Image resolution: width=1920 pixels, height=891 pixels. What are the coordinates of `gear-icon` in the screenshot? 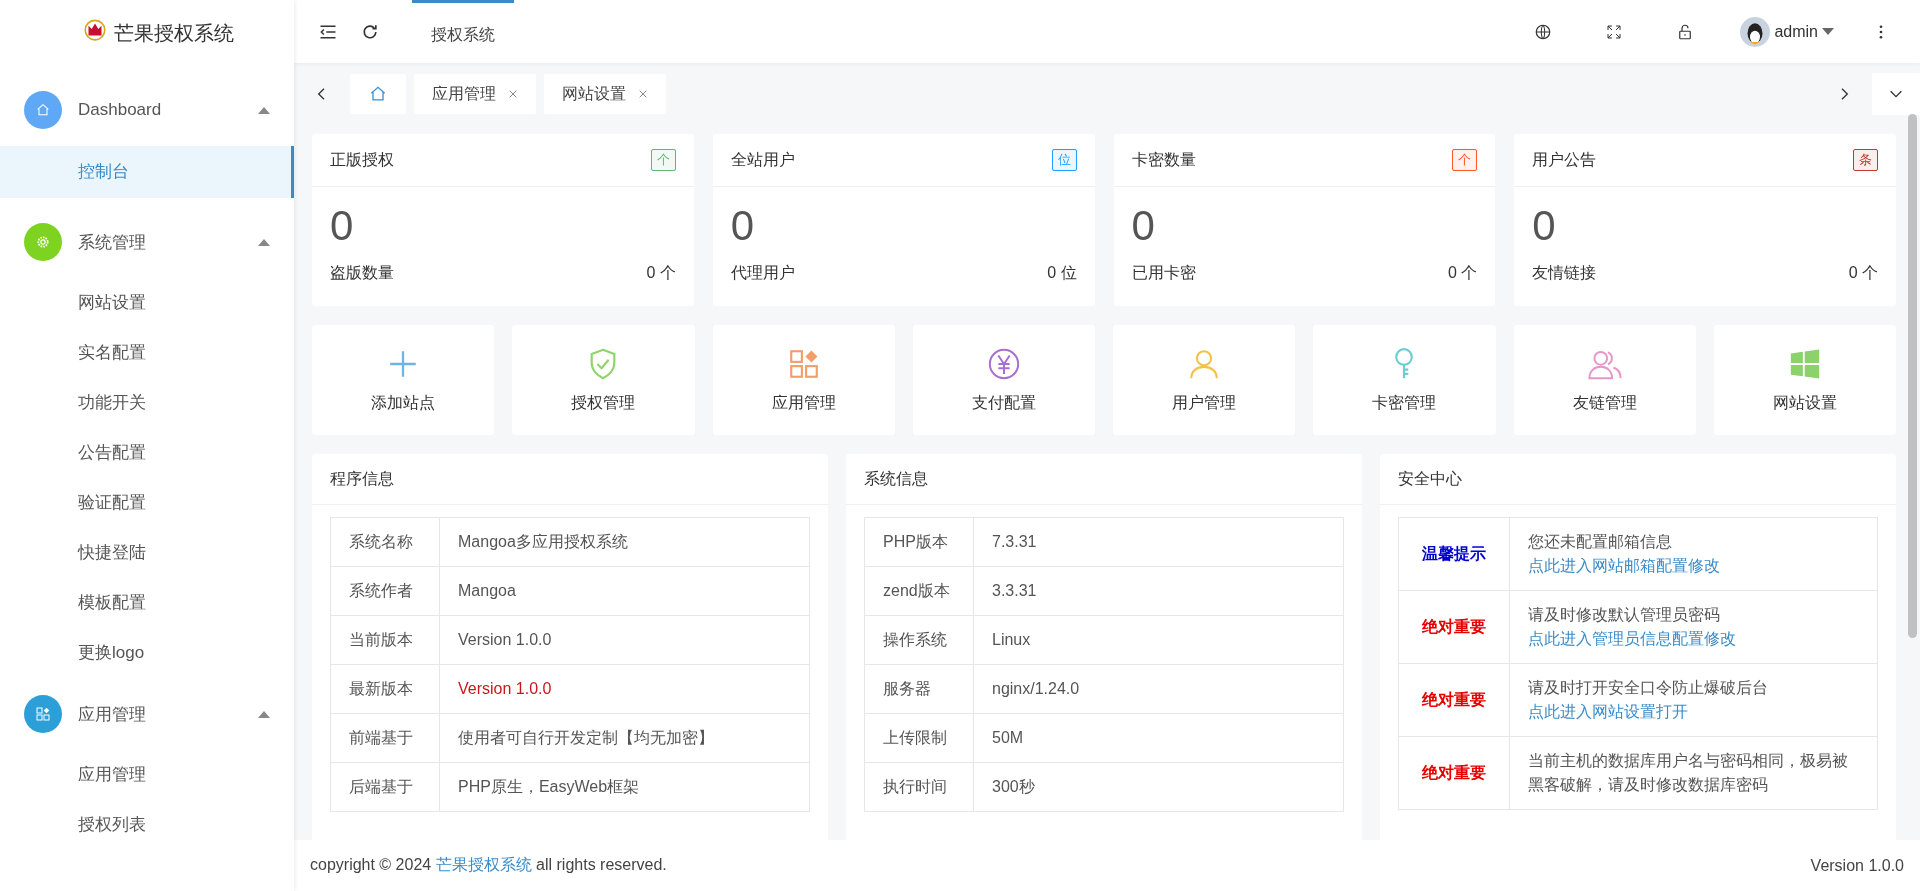 It's located at (43, 242).